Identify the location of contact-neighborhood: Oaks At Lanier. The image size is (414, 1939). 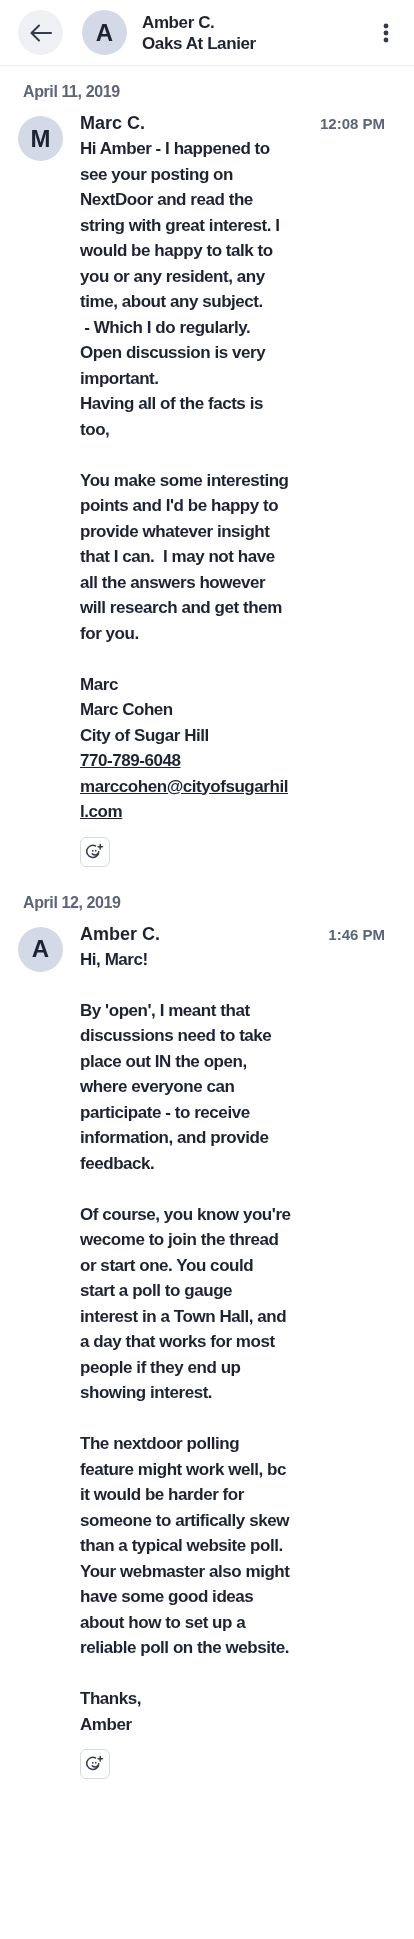
(199, 43).